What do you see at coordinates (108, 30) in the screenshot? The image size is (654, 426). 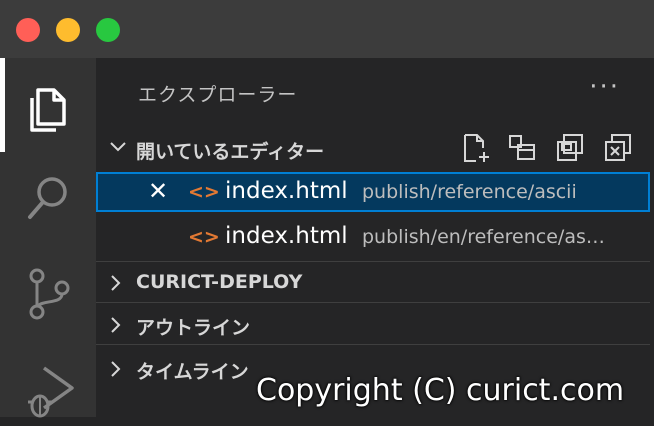 I see `zoom-window-button` at bounding box center [108, 30].